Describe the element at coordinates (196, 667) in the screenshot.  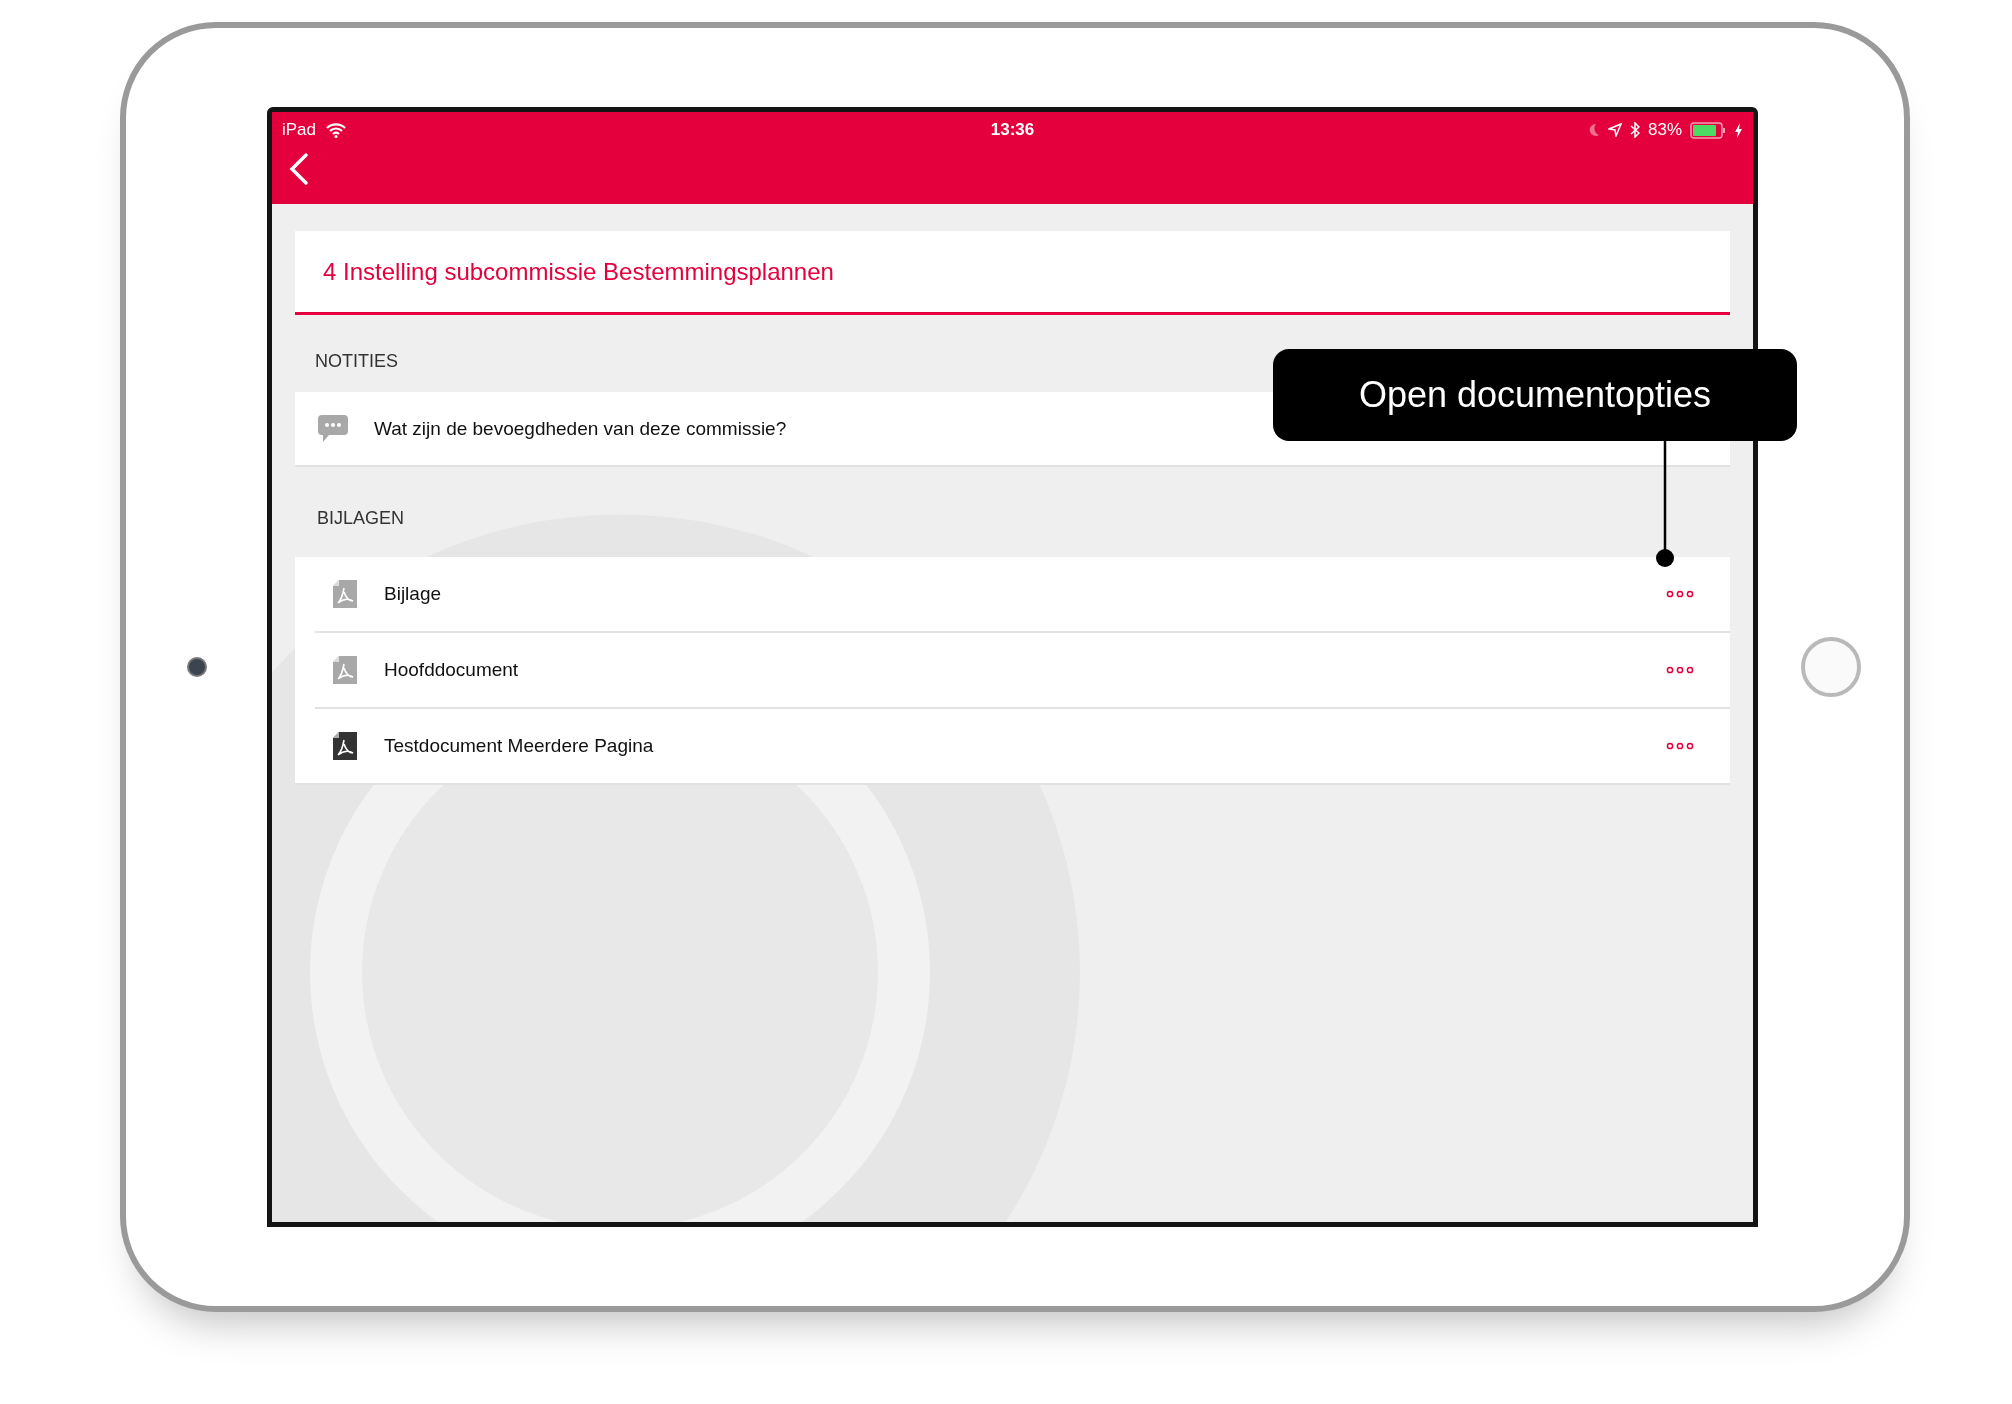
I see `camera-icon` at that location.